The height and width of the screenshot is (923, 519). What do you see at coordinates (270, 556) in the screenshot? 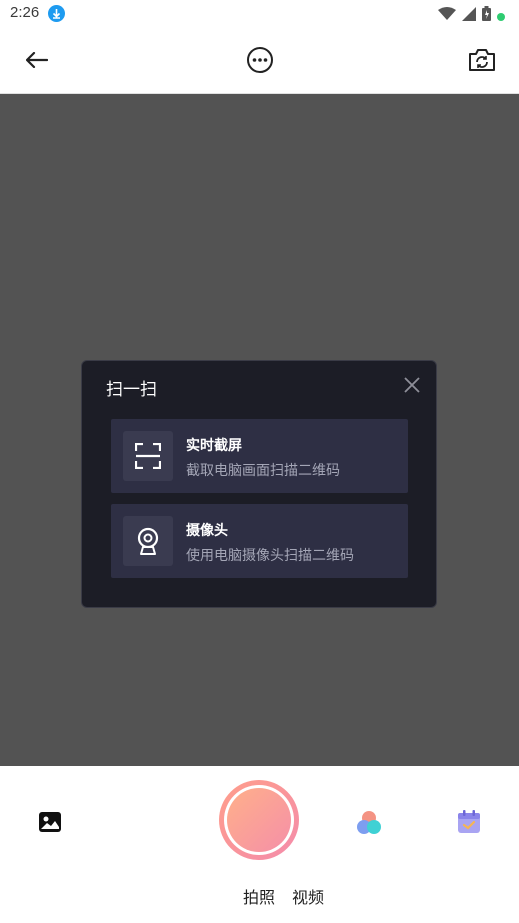
I see `option-subtitle: 使用电脑摄像头扫描二维码` at bounding box center [270, 556].